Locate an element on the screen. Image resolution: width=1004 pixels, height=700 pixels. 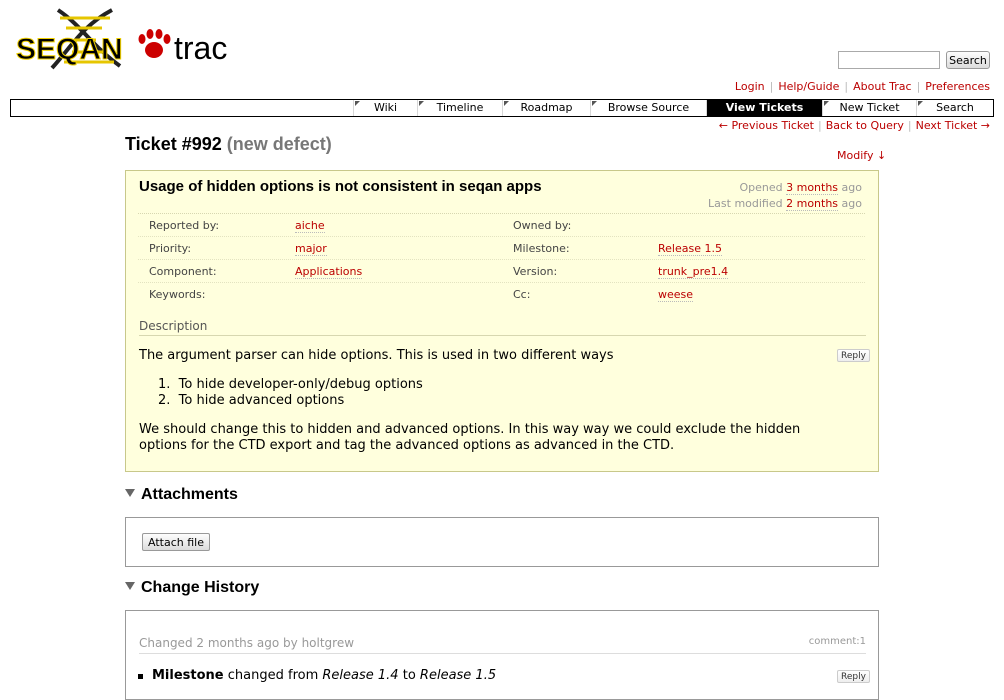
attachments-box: Attach file is located at coordinates (502, 542).